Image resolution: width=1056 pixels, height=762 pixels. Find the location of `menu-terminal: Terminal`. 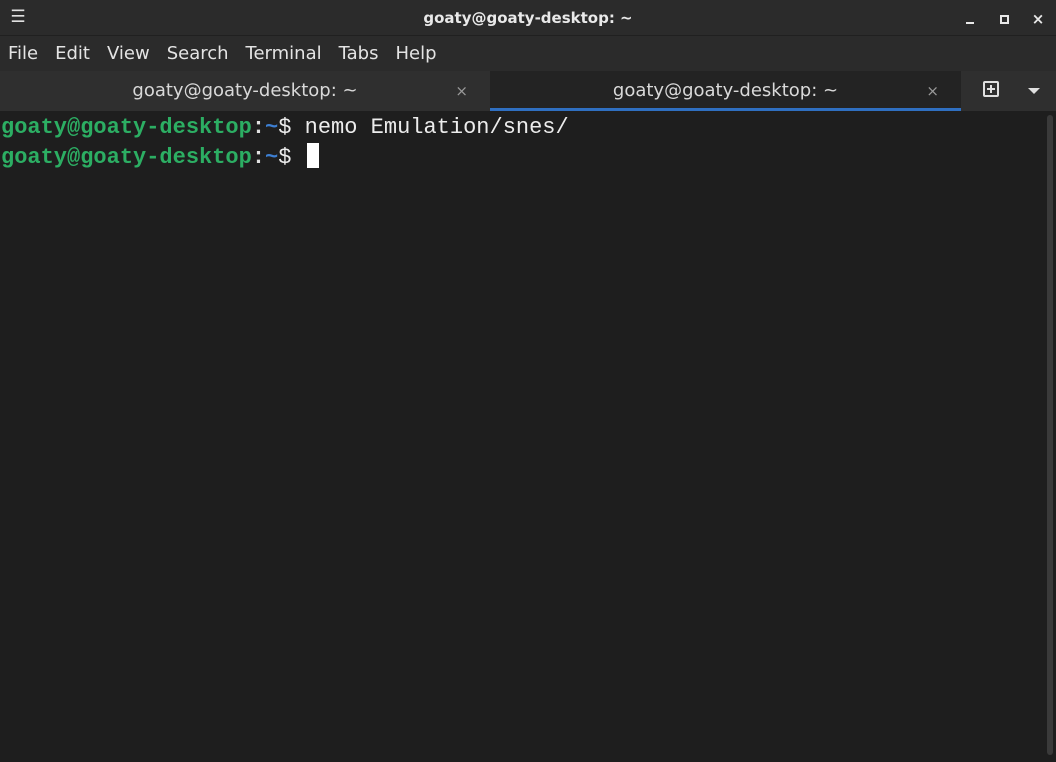

menu-terminal: Terminal is located at coordinates (284, 53).